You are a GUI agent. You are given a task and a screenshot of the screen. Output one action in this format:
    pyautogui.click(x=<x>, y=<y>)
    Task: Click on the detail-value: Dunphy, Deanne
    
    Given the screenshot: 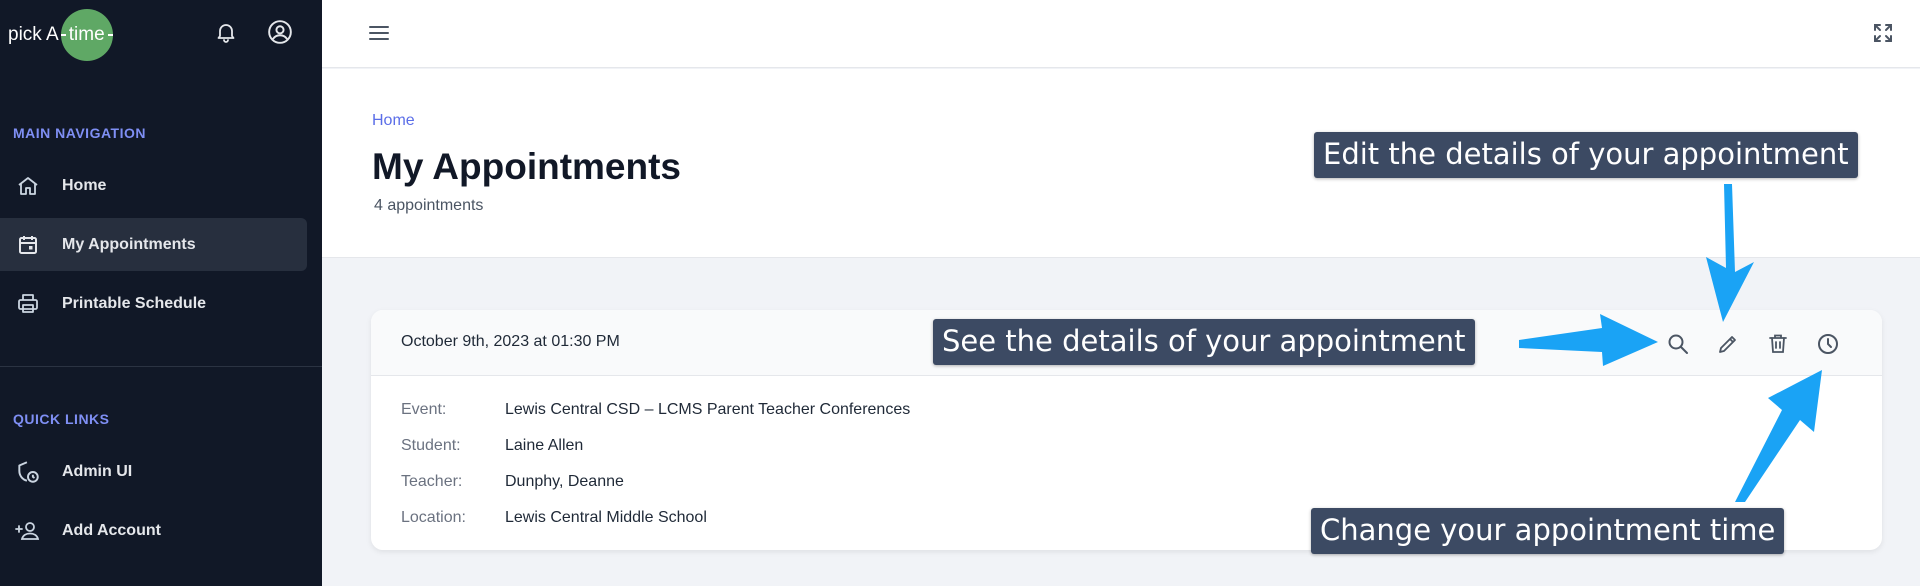 What is the action you would take?
    pyautogui.click(x=564, y=481)
    